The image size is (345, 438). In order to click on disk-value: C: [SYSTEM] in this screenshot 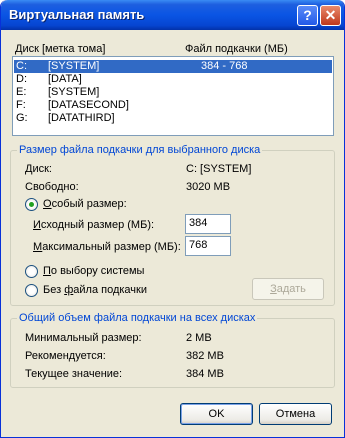, I will do `click(219, 169)`.